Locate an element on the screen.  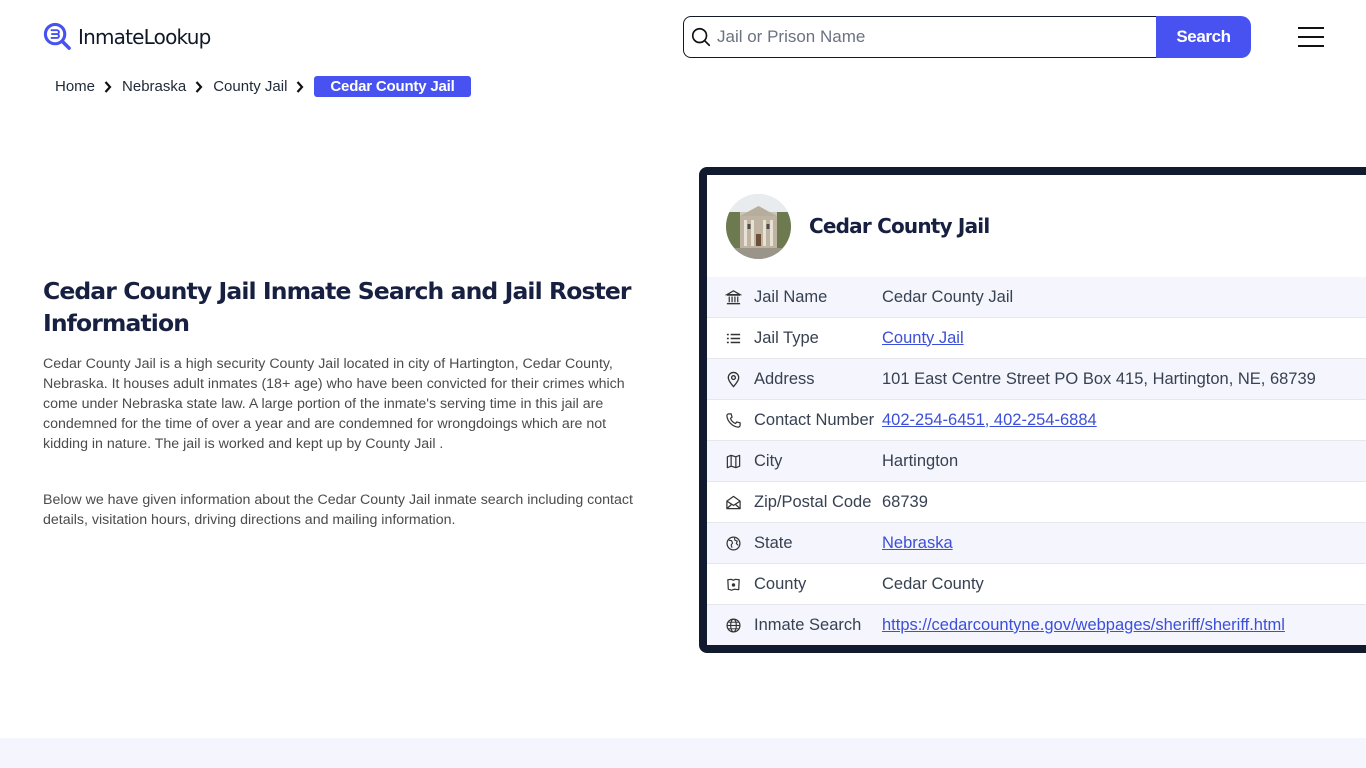
courthouse-image-icon is located at coordinates (758, 226).